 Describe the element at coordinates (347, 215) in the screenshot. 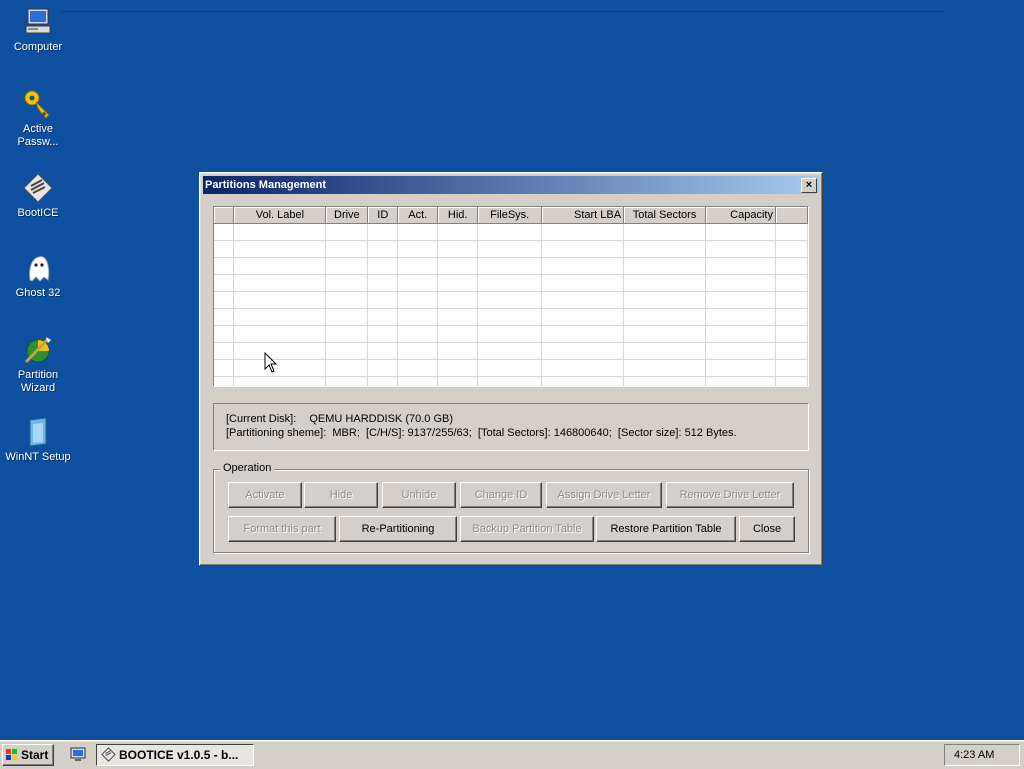

I see `column-header-drive: Drive` at that location.